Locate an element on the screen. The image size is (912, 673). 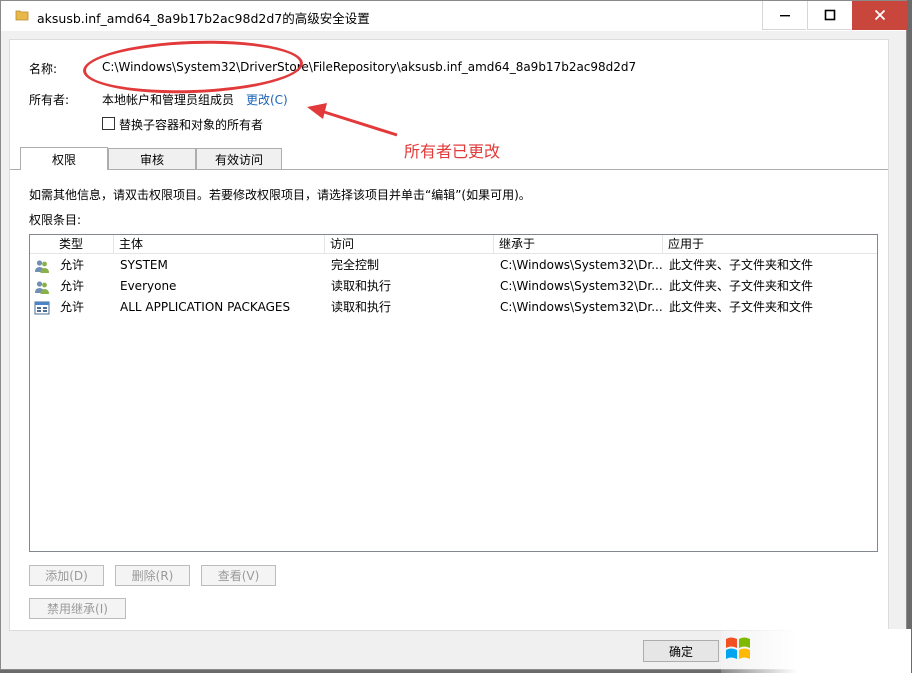
tab-permissions: 权限 is located at coordinates (64, 158).